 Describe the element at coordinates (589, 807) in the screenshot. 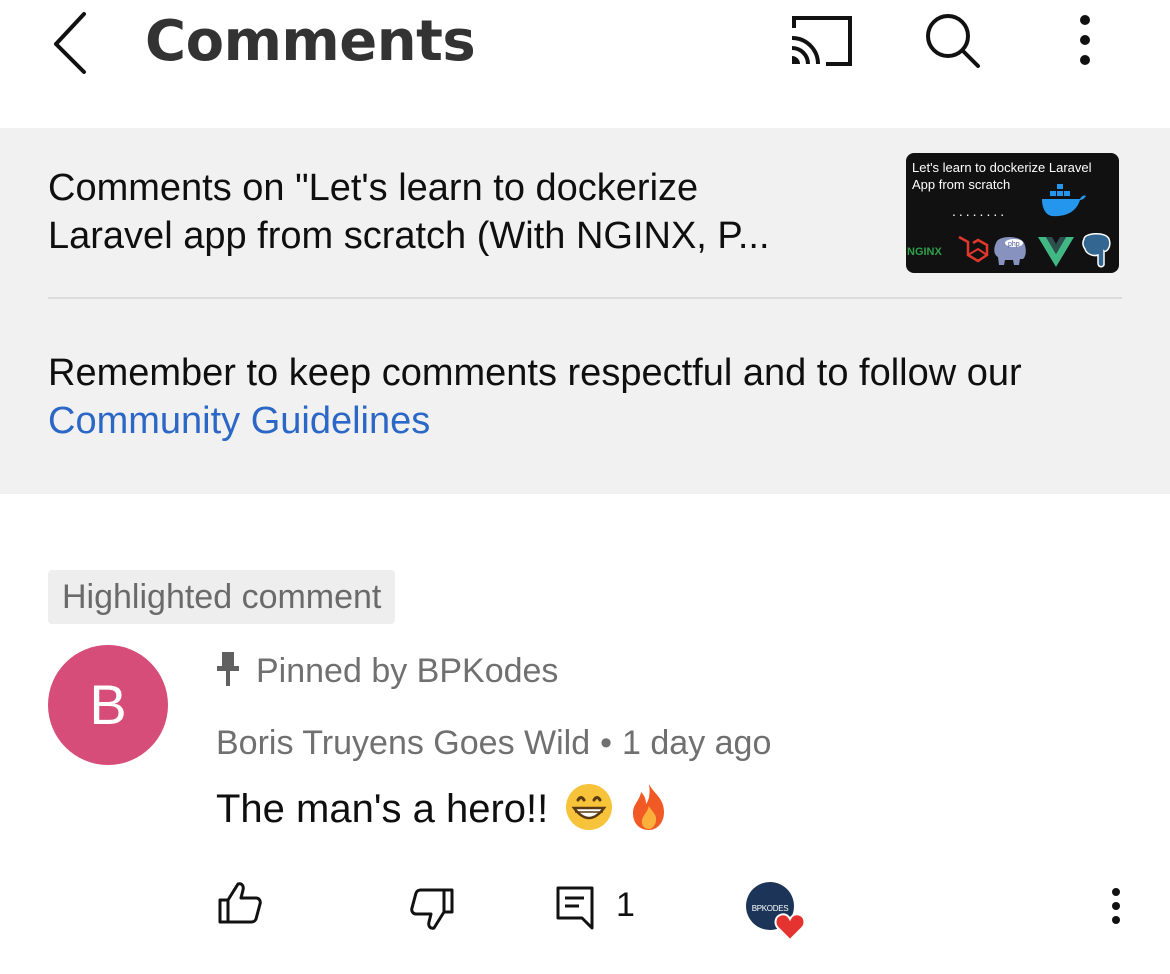

I see `grinning-face-emoji-icon` at that location.